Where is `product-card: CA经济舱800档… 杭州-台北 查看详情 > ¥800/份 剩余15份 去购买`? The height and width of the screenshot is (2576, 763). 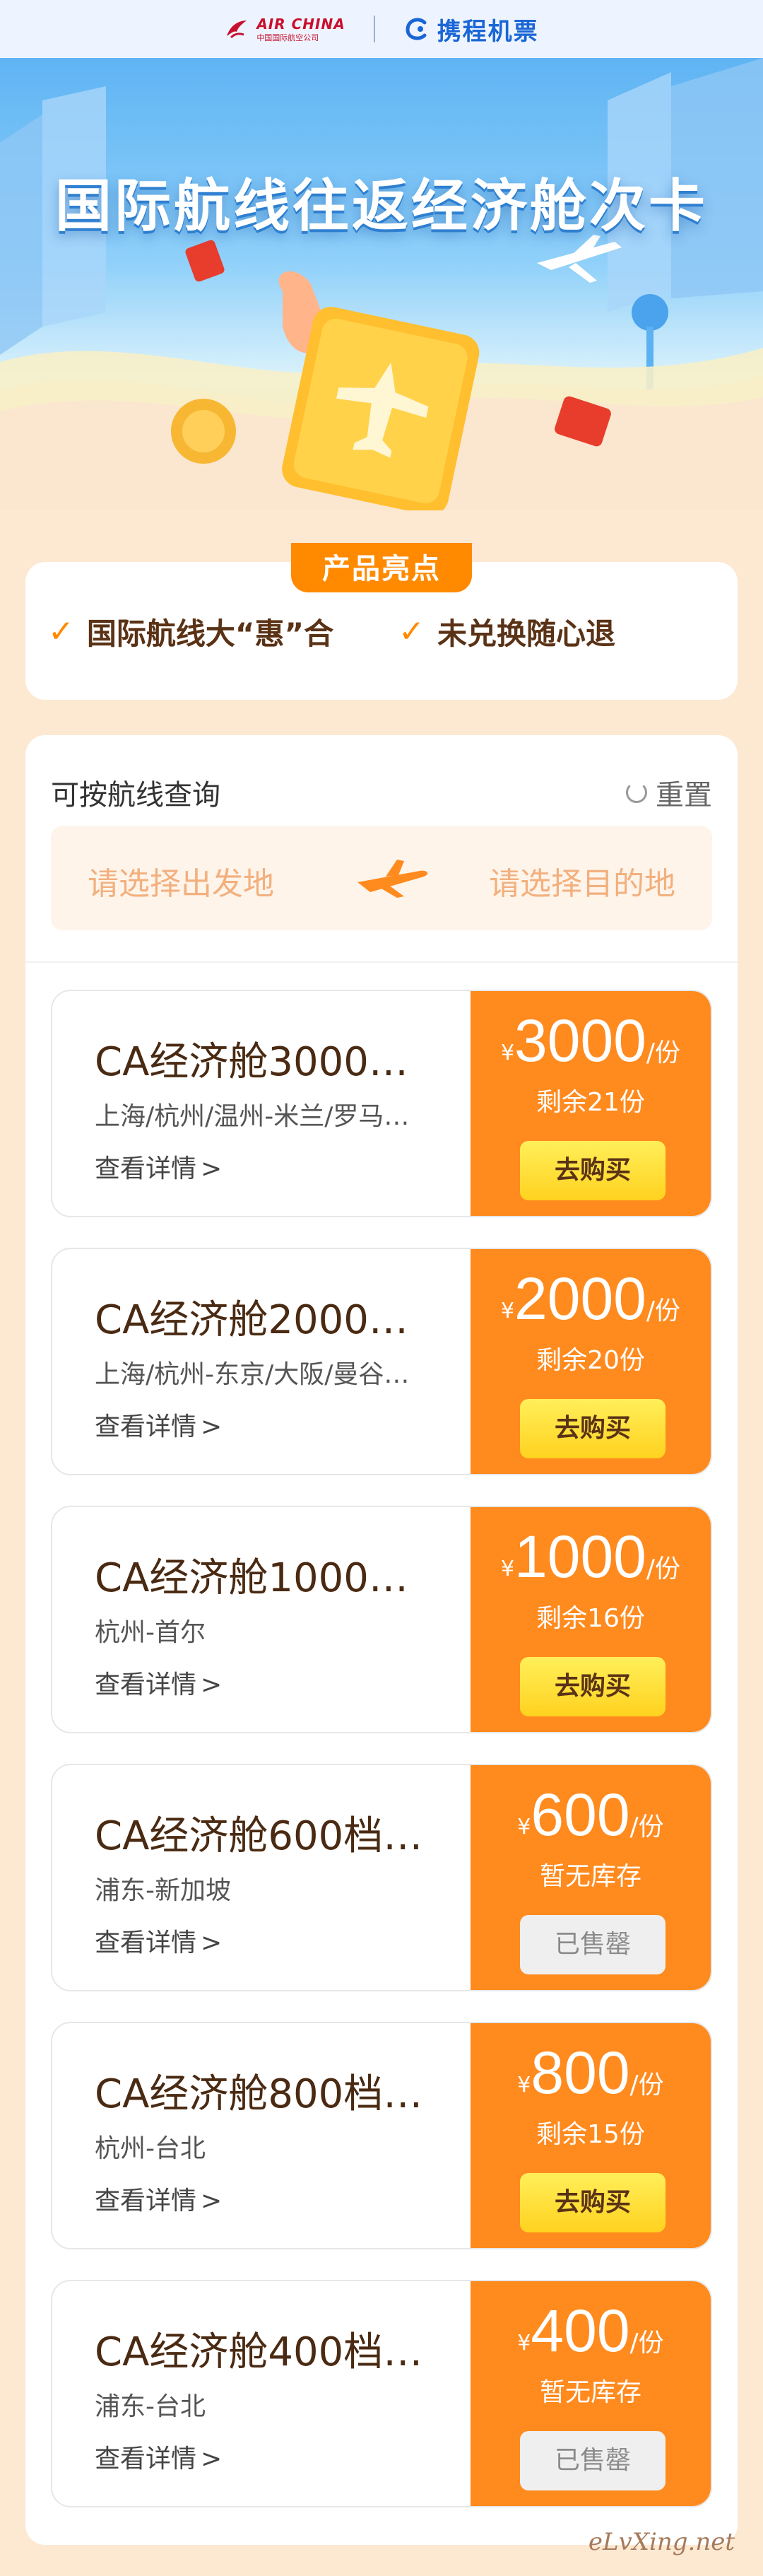 product-card: CA经济舱800档… 杭州-台北 查看详情 > ¥800/份 剩余15份 去购买 is located at coordinates (381, 2135).